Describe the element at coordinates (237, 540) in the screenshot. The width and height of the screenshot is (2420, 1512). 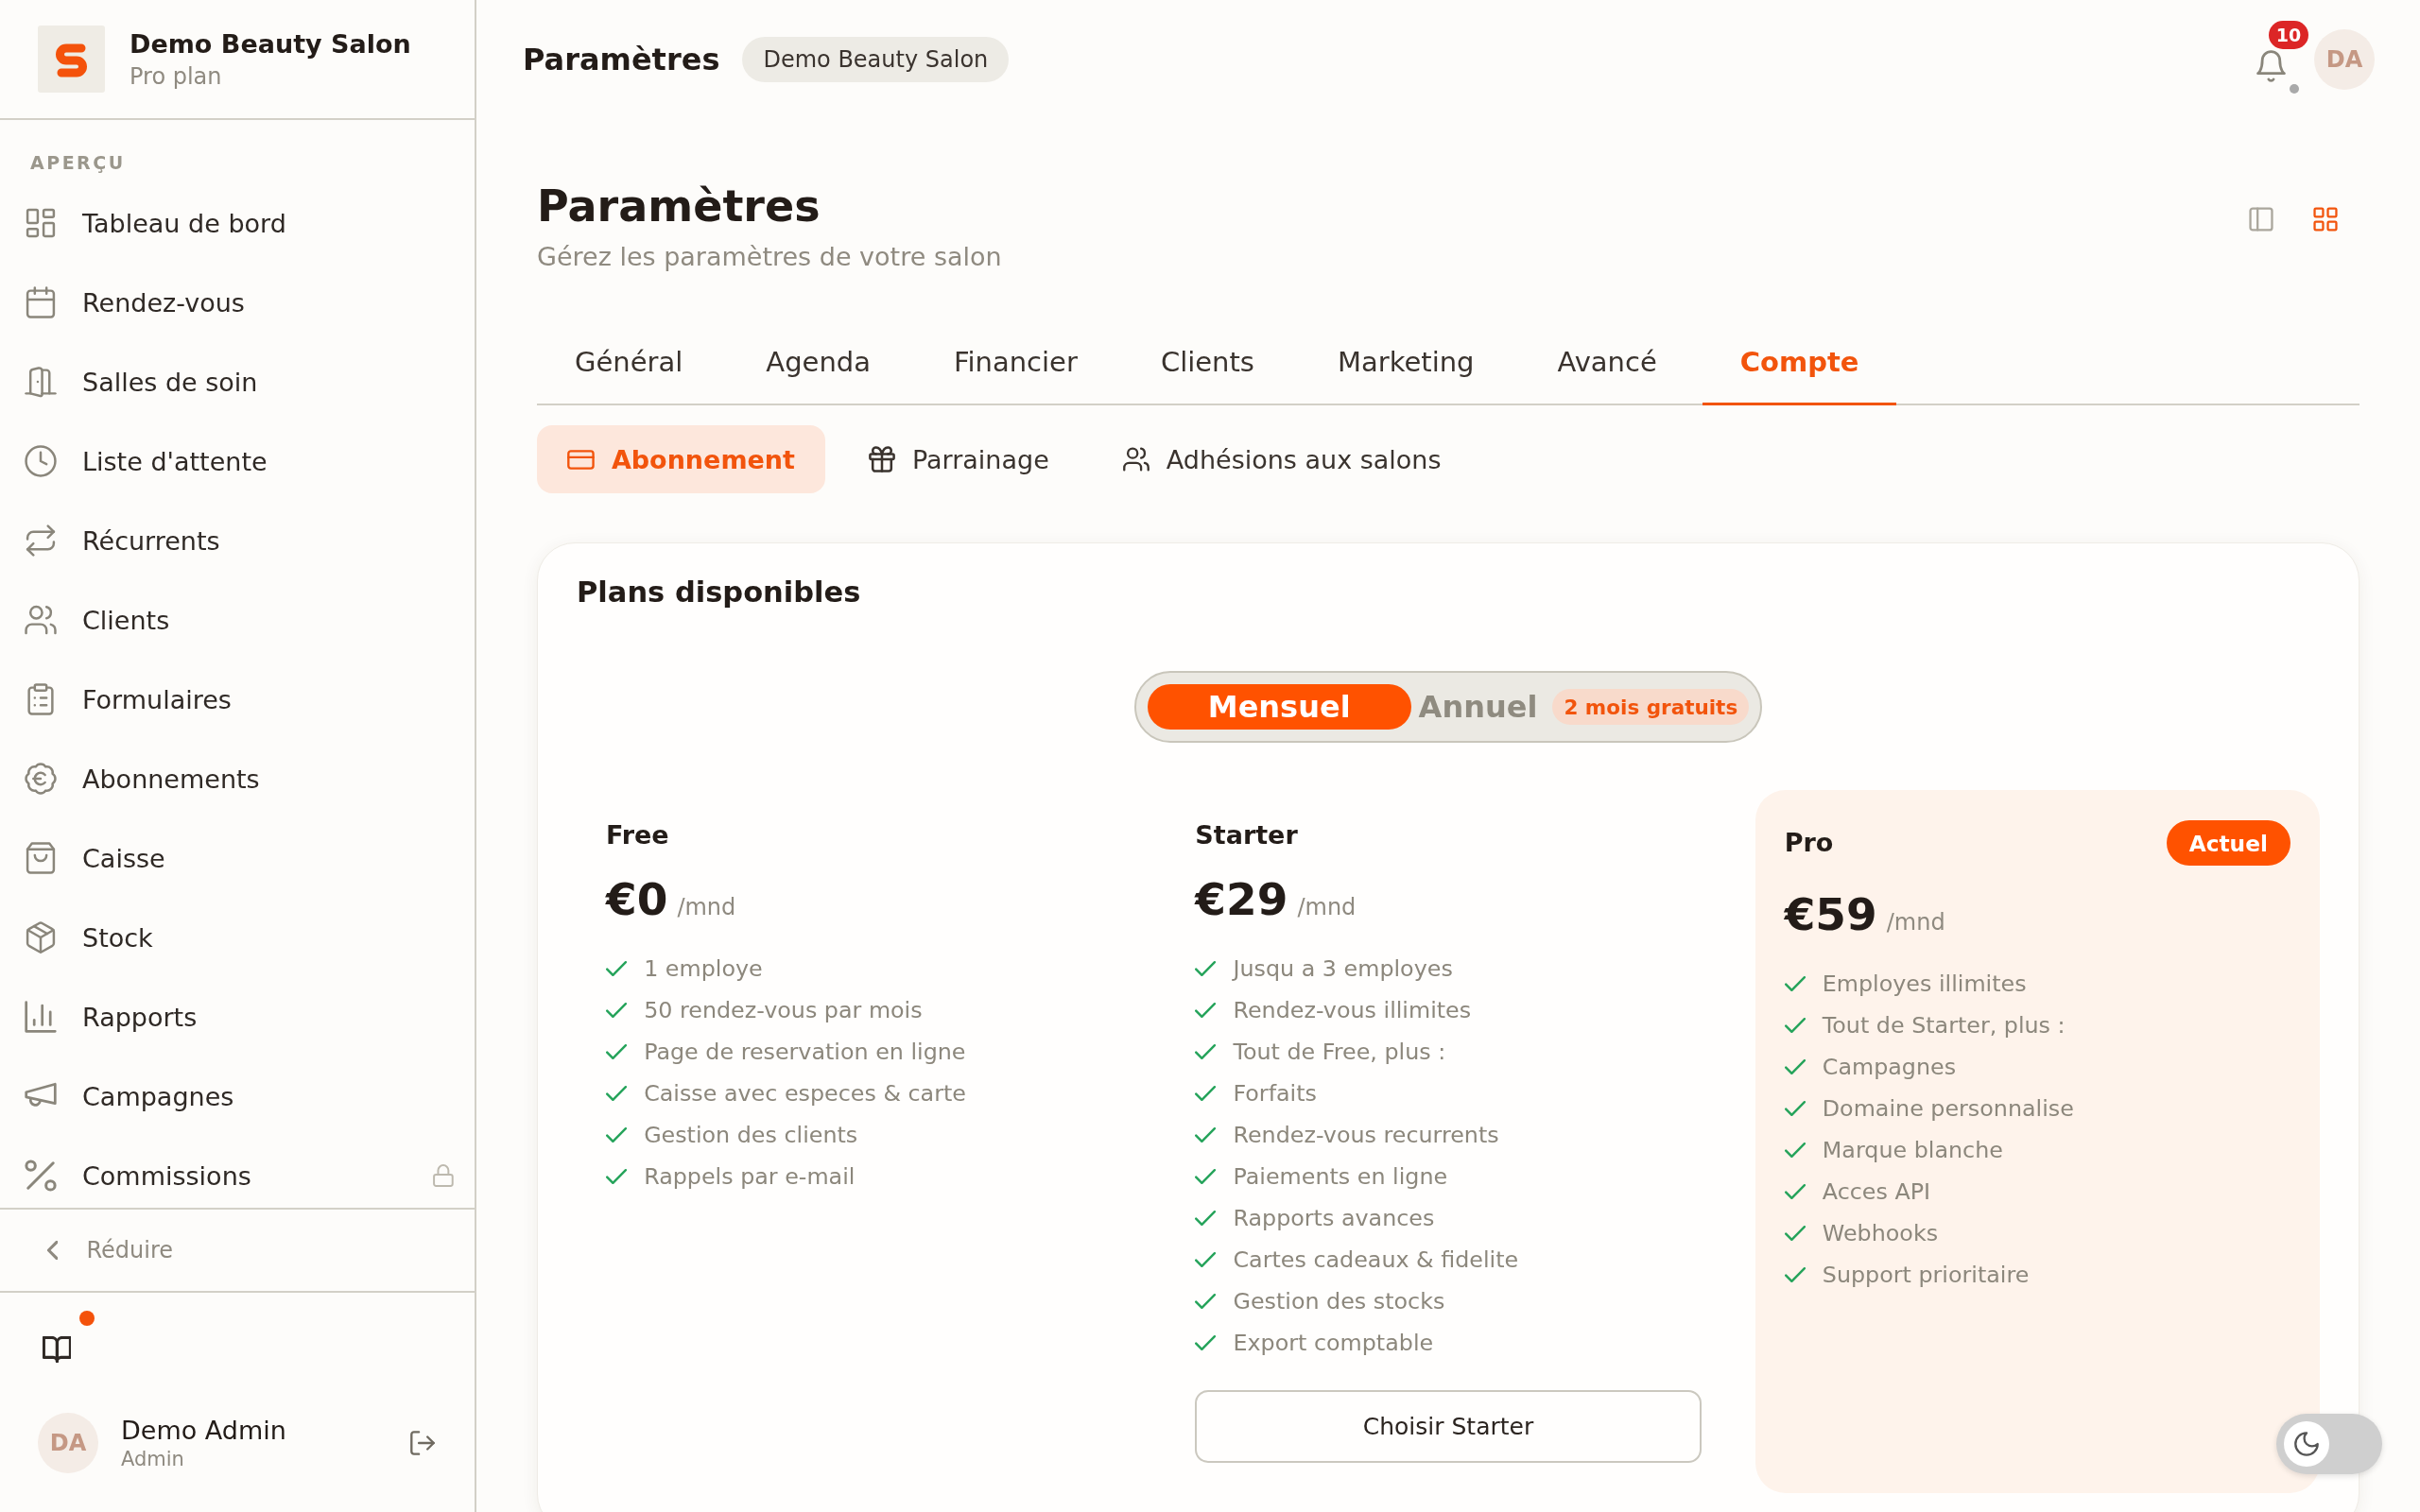
I see `nav-item: Récurrents` at that location.